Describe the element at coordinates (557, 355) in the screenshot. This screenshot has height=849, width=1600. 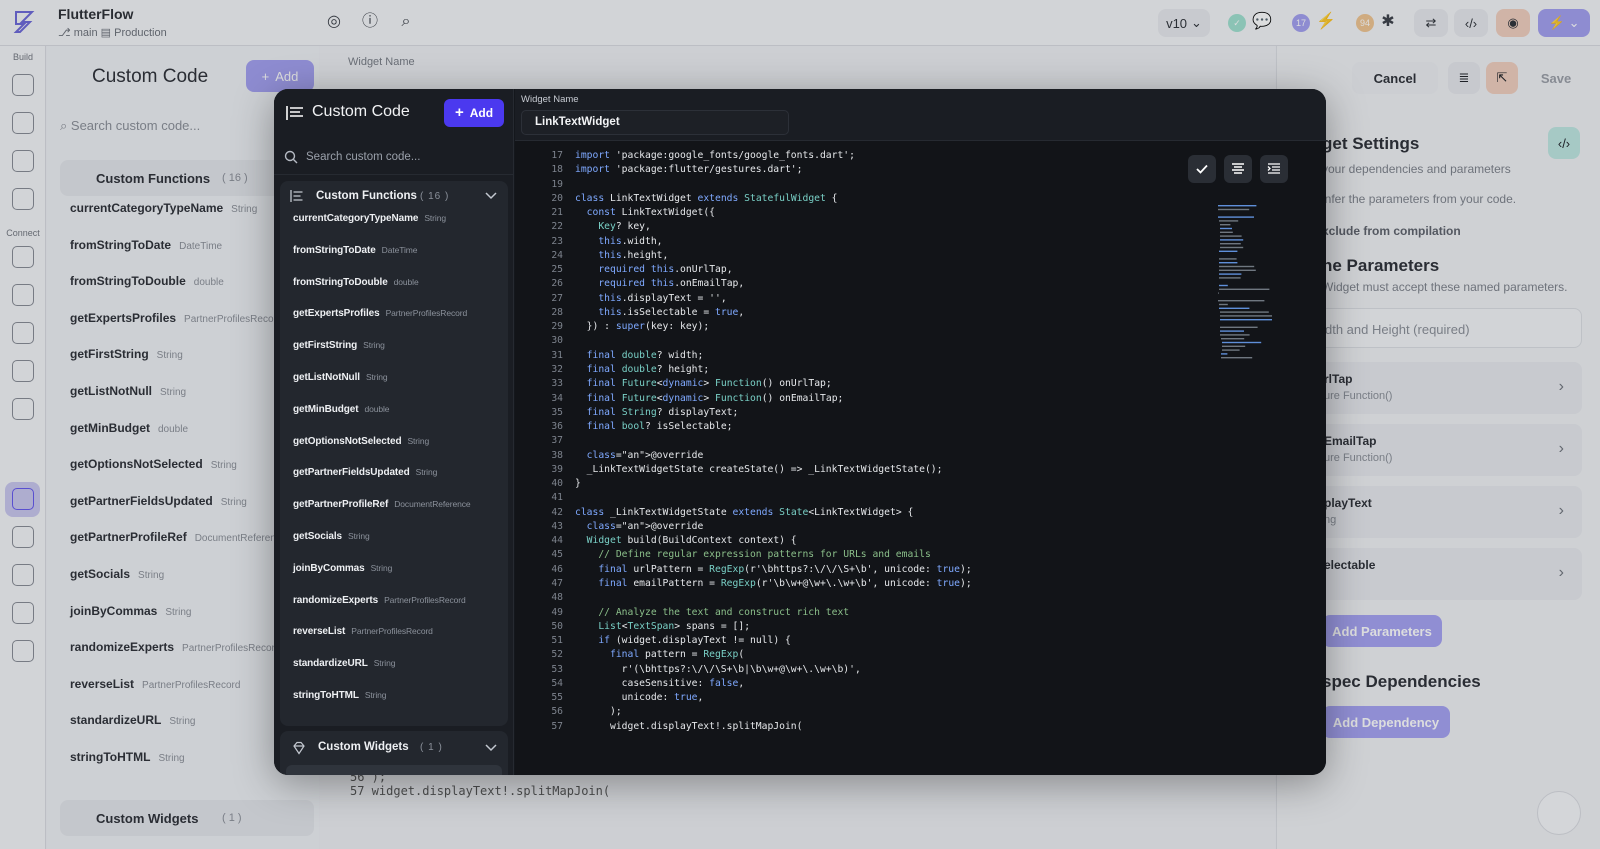
I see `line-number: 31` at that location.